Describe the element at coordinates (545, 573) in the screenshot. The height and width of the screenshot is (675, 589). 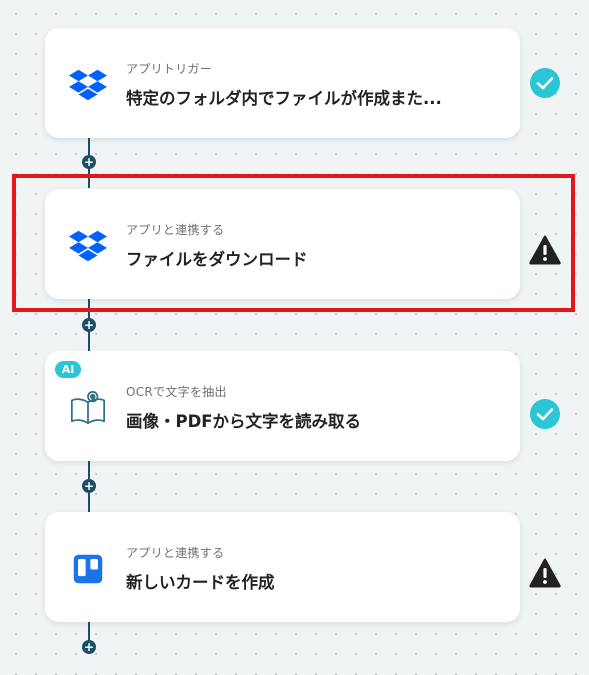
I see `warning-icon` at that location.